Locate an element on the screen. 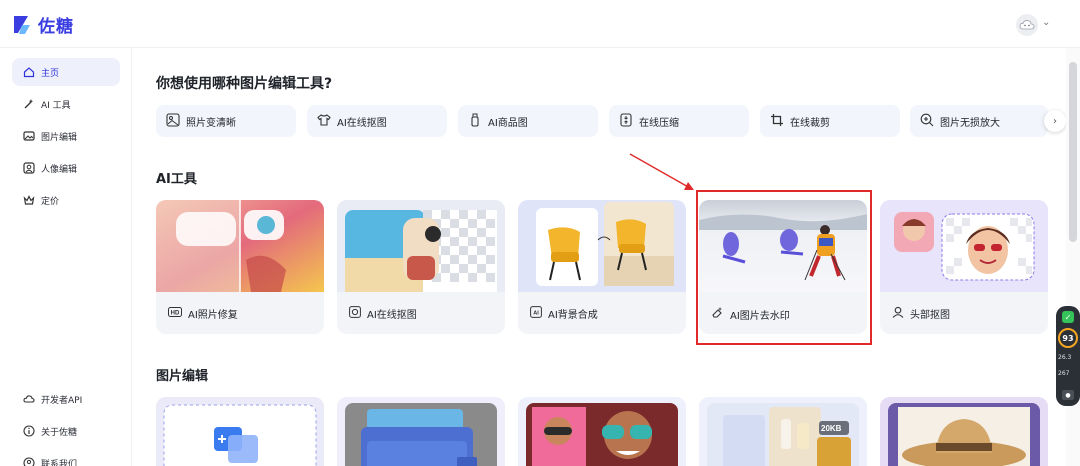 This screenshot has width=1080, height=466. ai-tool-card-cutout: AI在线抠图 is located at coordinates (421, 267).